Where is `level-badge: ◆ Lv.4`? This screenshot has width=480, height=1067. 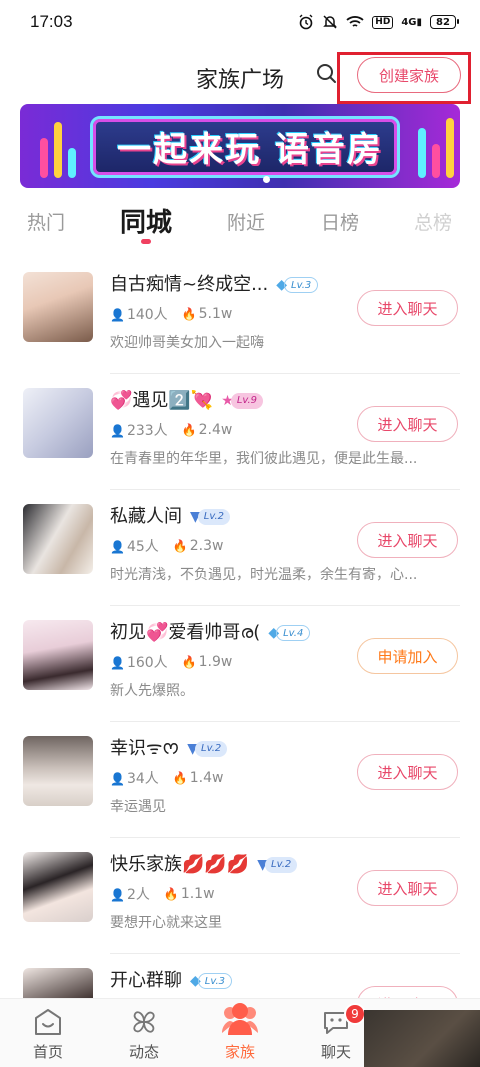
level-badge: ◆ Lv.4 is located at coordinates (289, 633).